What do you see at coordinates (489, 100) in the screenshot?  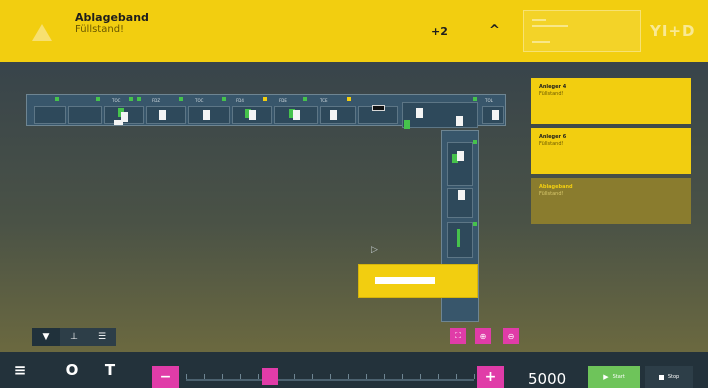 I see `segment-label: TOL` at bounding box center [489, 100].